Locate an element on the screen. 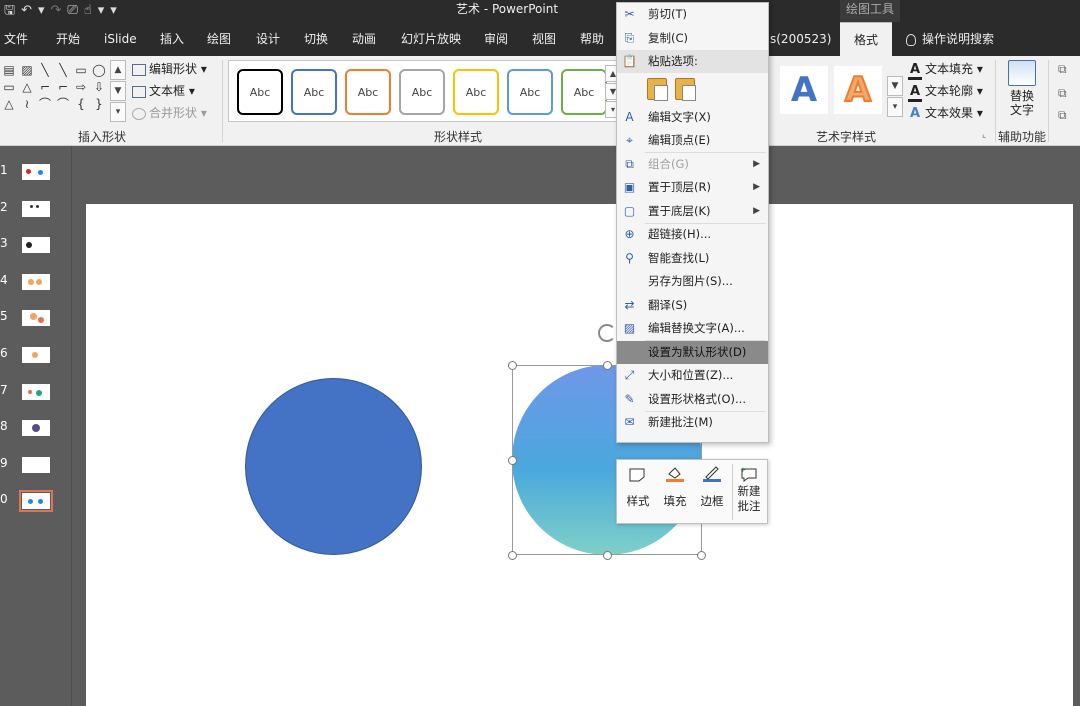  slide-thumbnail: 9 is located at coordinates (36, 467).